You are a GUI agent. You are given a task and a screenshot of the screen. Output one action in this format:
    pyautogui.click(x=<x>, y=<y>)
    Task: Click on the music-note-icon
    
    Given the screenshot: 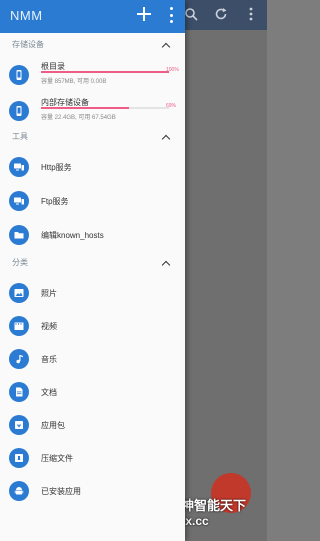 What is the action you would take?
    pyautogui.click(x=19, y=359)
    